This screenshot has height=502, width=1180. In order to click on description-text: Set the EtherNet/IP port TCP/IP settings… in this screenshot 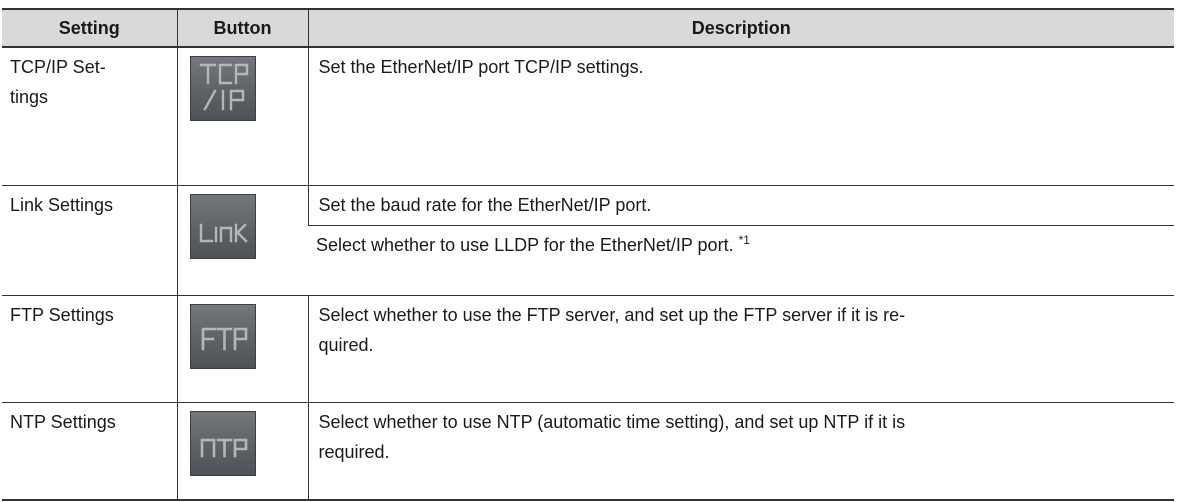, I will do `click(481, 67)`.